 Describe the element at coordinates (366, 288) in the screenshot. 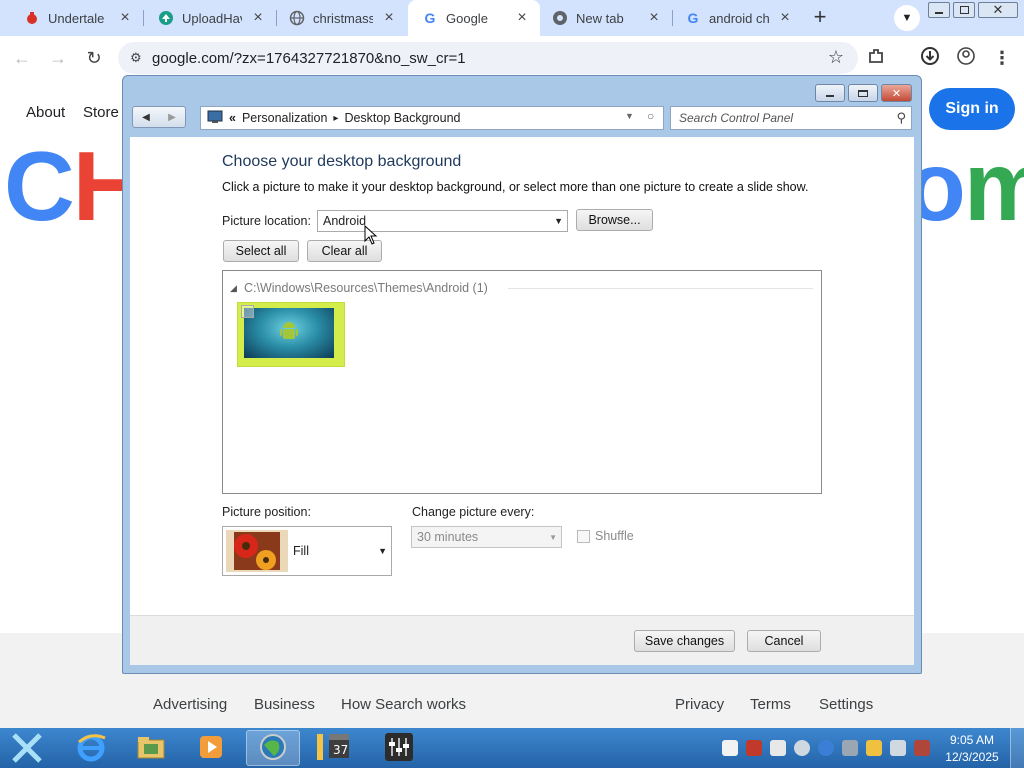

I see `group-header: C:\Windows\Resources\Themes\Android (1)` at that location.